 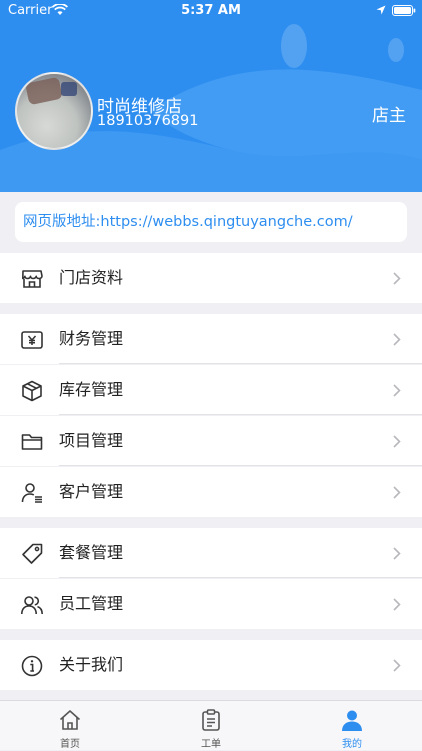 I want to click on menu-item-label: 客户管理, so click(x=91, y=491).